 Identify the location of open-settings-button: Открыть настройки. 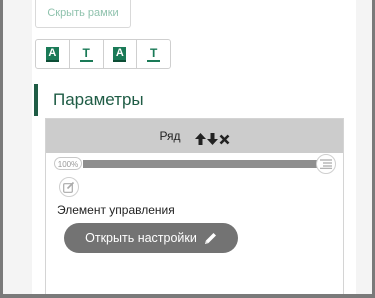
(151, 238).